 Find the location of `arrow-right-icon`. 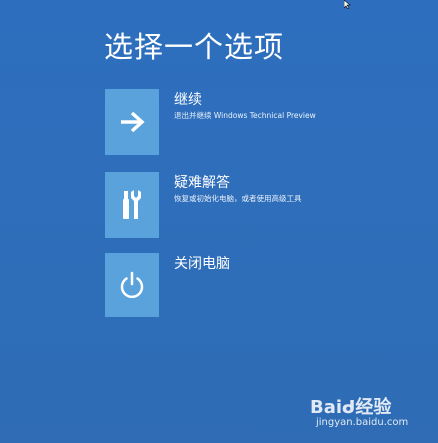

arrow-right-icon is located at coordinates (133, 122).